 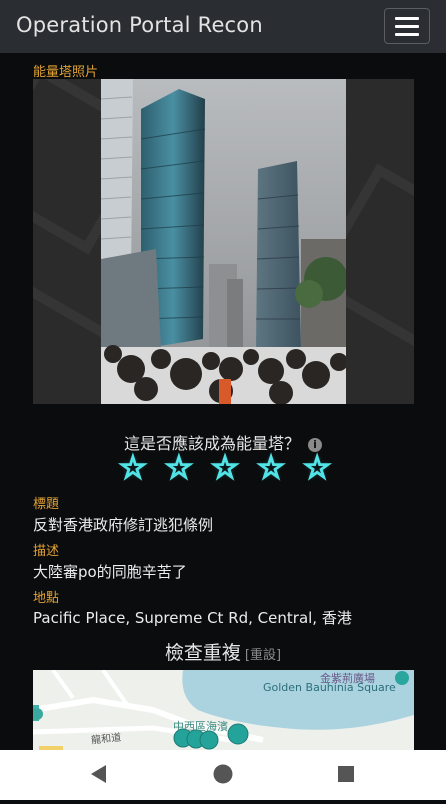 I want to click on title-label: 標題, so click(x=46, y=504).